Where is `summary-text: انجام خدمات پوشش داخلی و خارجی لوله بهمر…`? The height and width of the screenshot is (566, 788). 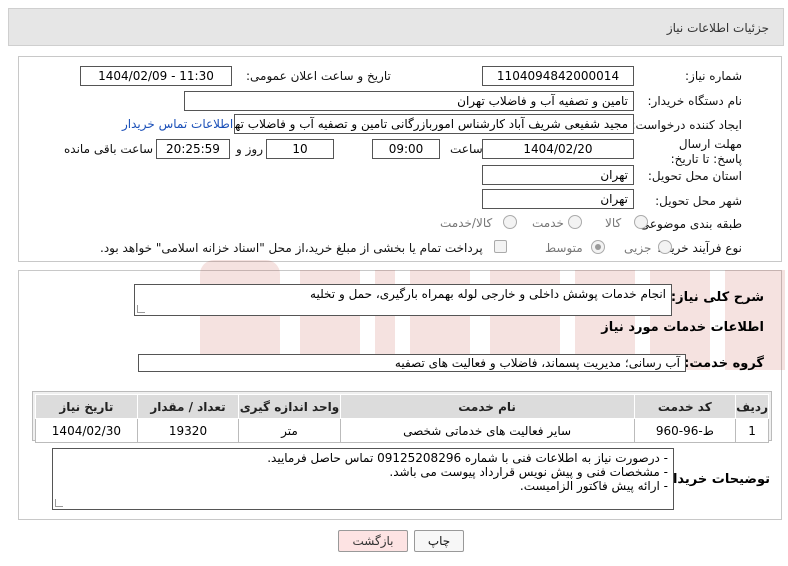
summary-text: انجام خدمات پوشش داخلی و خارجی لوله بهمر… is located at coordinates (488, 294).